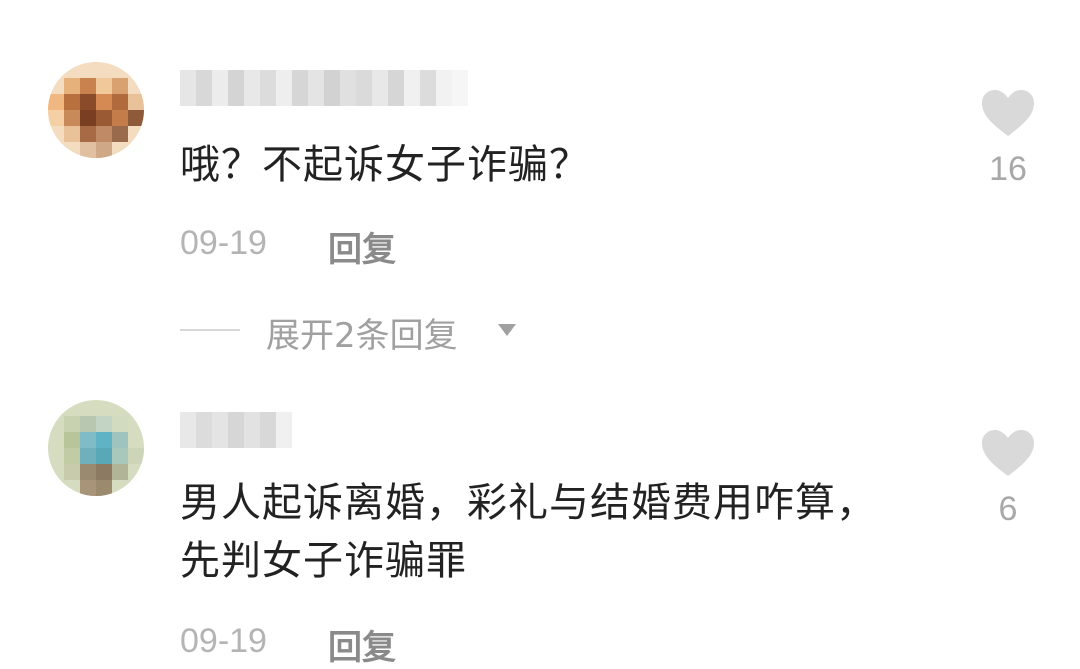 This screenshot has width=1080, height=669. Describe the element at coordinates (385, 165) in the screenshot. I see `comment-text: 哦？不起诉女子诈骗？` at that location.